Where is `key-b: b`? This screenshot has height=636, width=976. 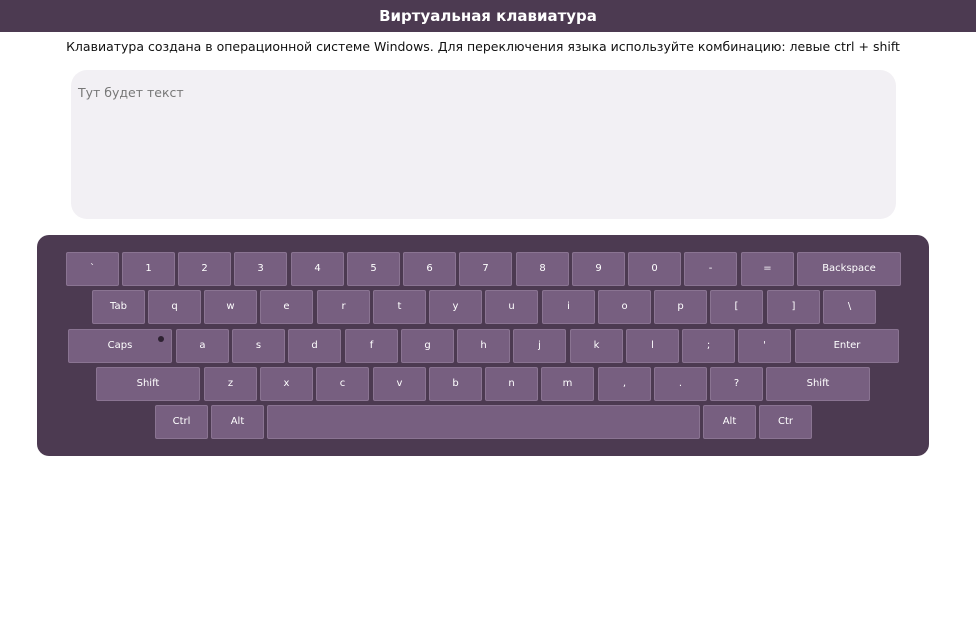
key-b: b is located at coordinates (455, 384).